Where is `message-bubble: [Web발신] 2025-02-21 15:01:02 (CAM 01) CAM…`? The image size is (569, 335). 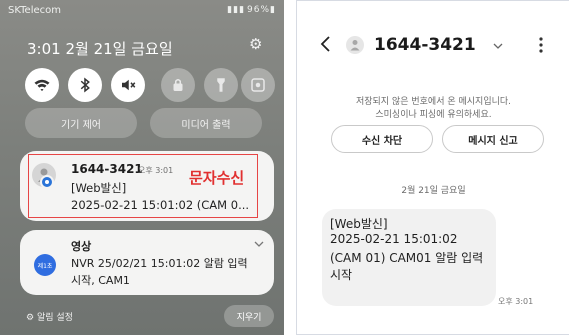 message-bubble: [Web발신] 2025-02-21 15:01:02 (CAM 01) CAM… is located at coordinates (409, 257).